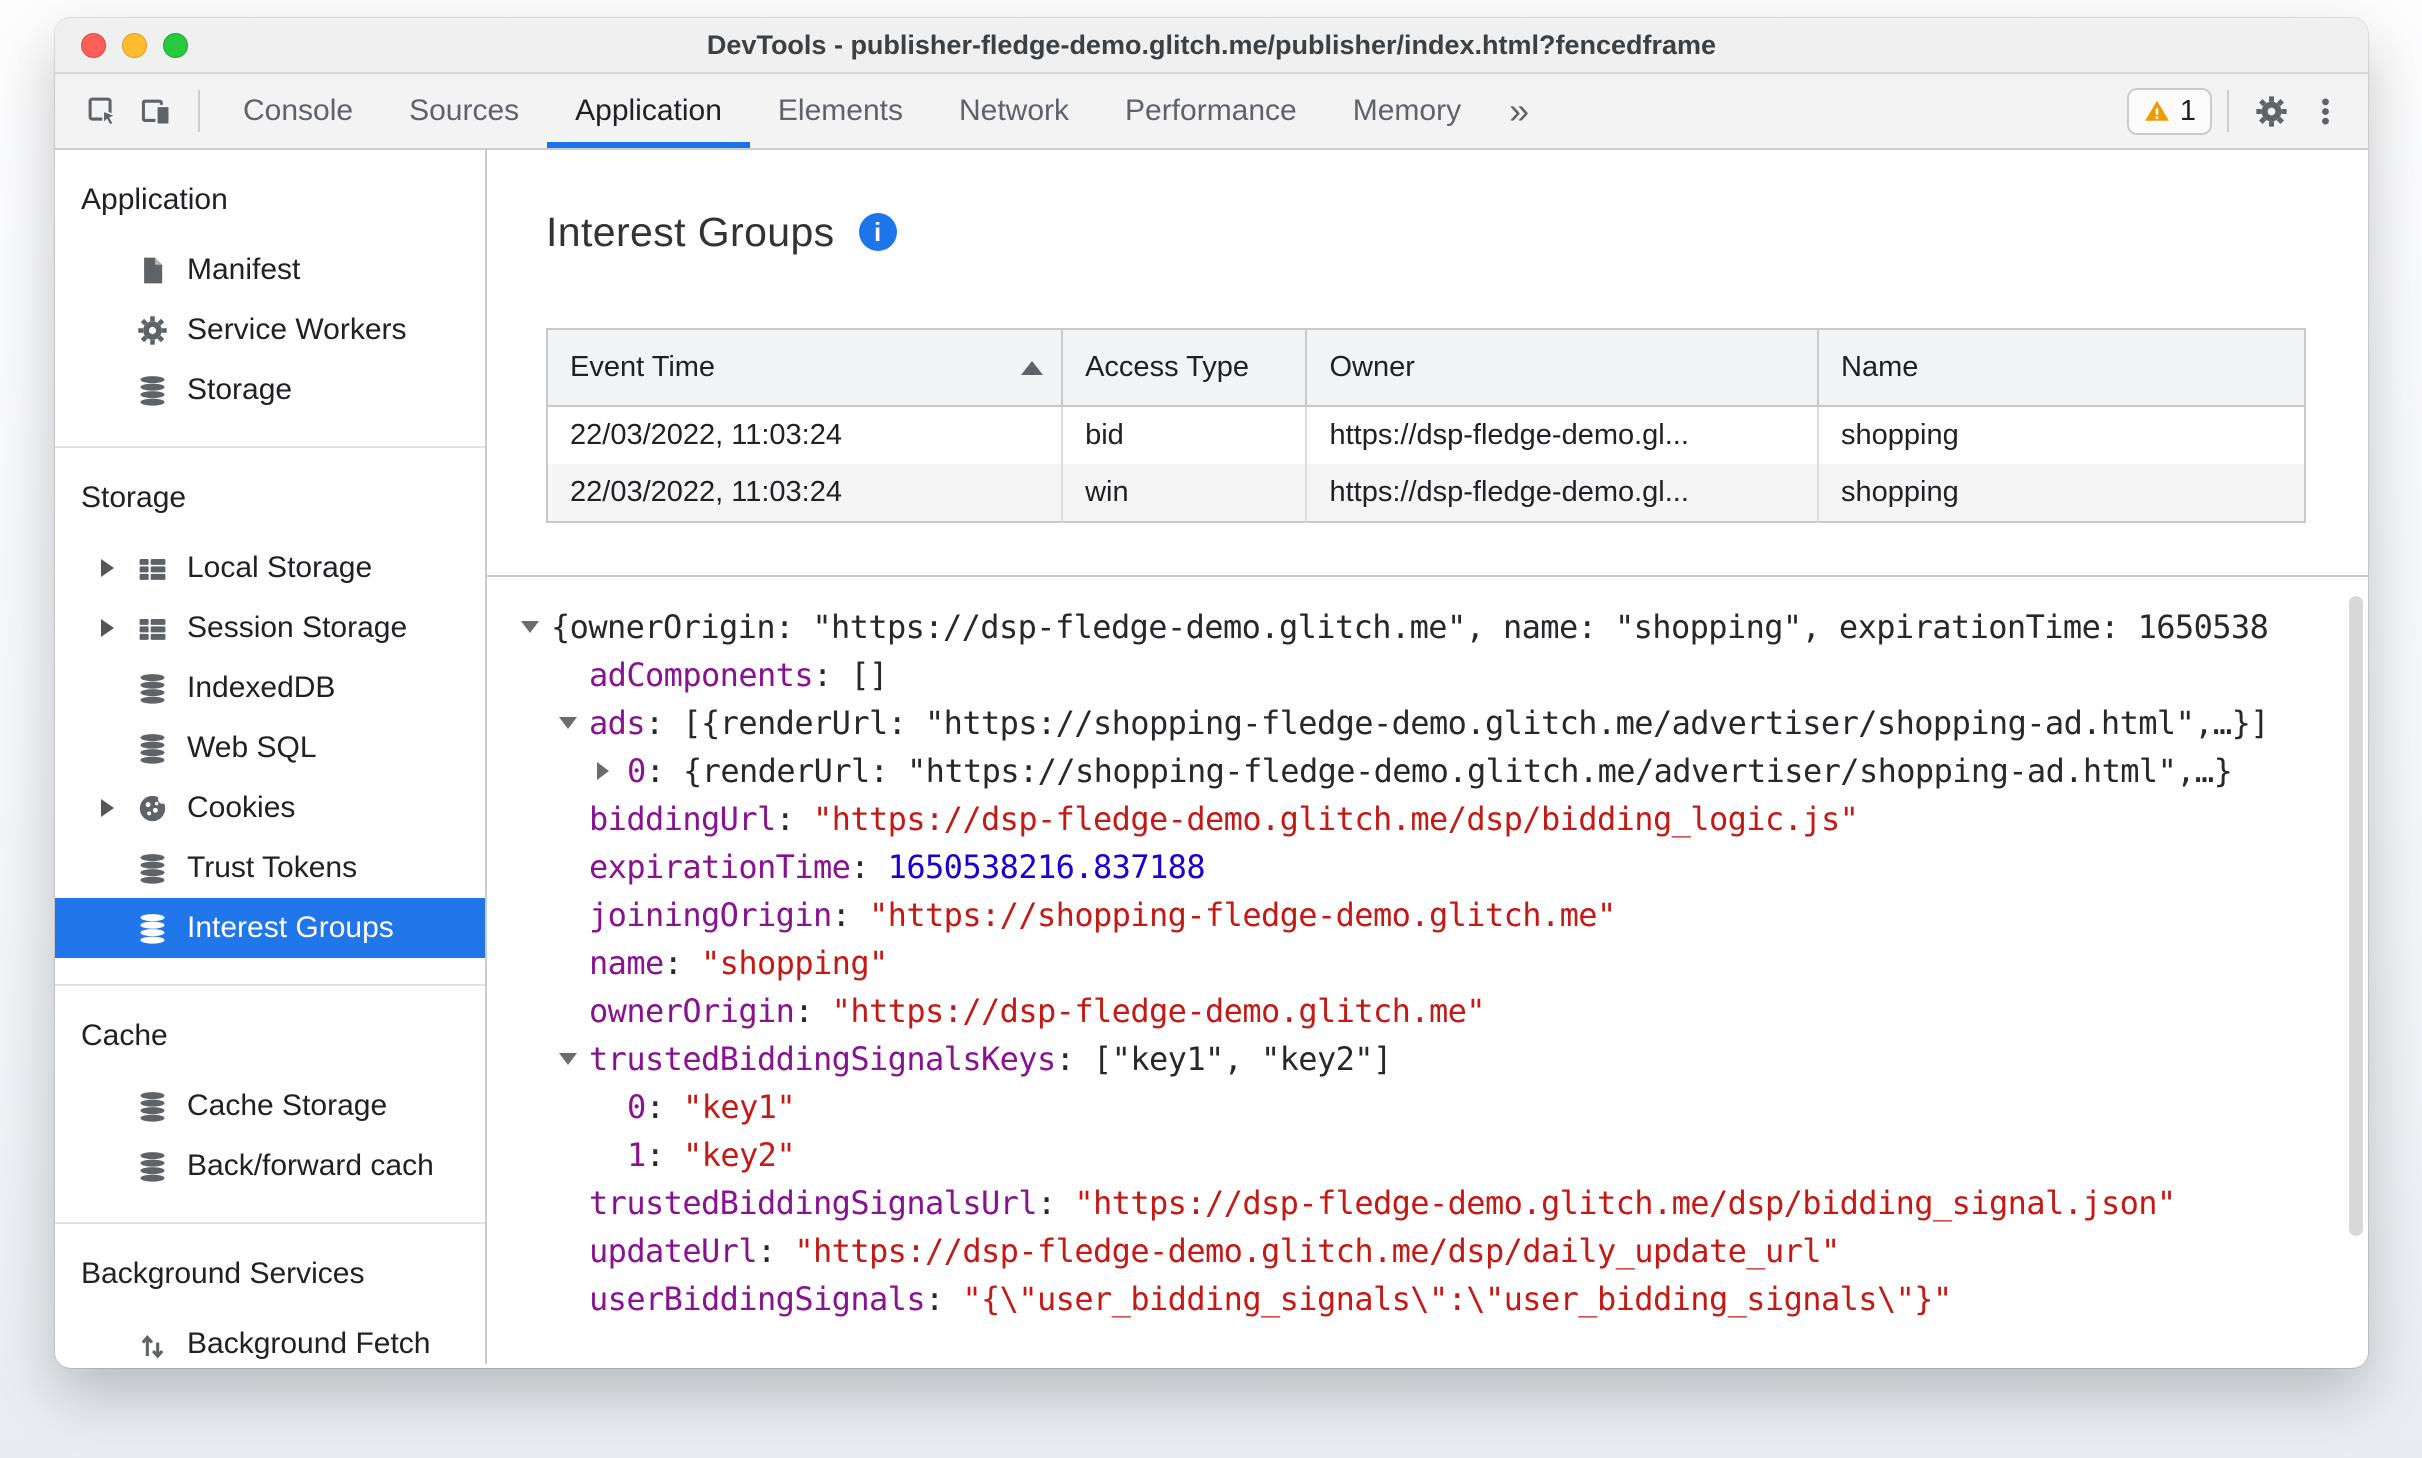  Describe the element at coordinates (270, 1166) in the screenshot. I see `sidebar-item-back-forward-cach: Back/forward cach` at that location.